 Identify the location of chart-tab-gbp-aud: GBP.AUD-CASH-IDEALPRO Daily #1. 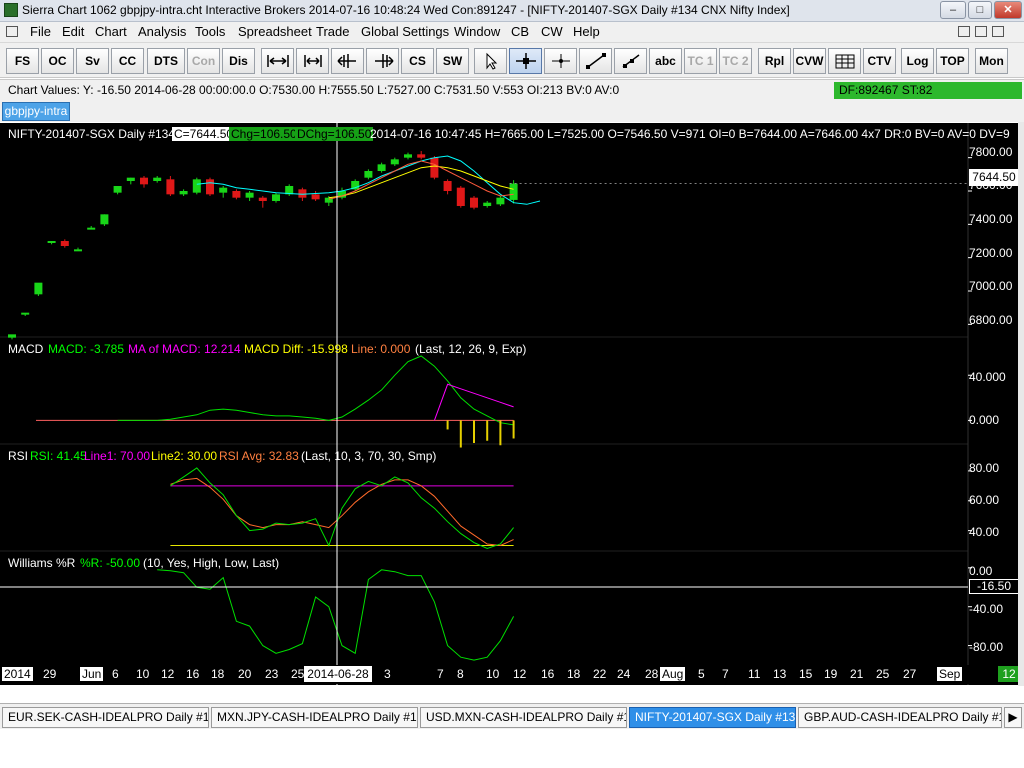
(900, 717).